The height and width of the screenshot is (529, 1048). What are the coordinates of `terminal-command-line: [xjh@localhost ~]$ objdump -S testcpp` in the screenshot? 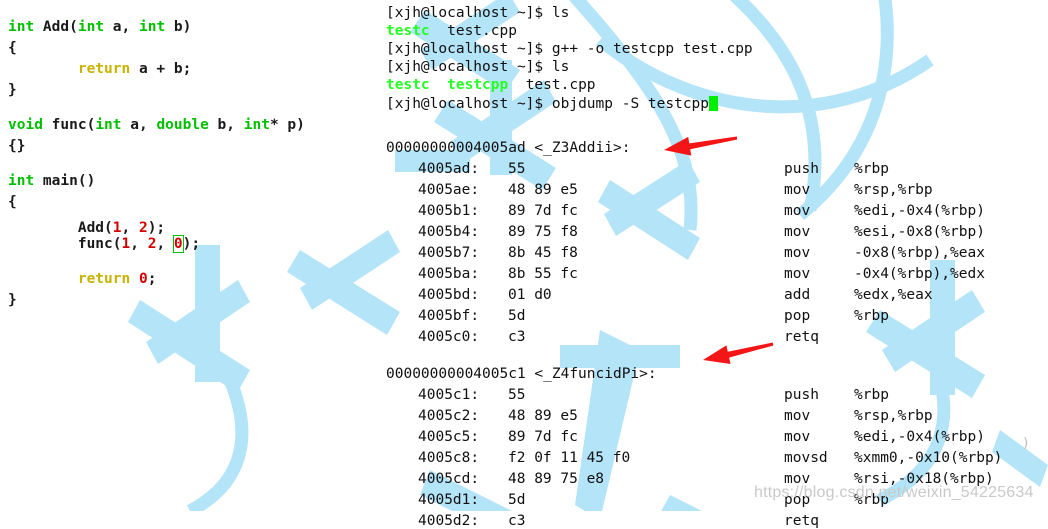 It's located at (552, 104).